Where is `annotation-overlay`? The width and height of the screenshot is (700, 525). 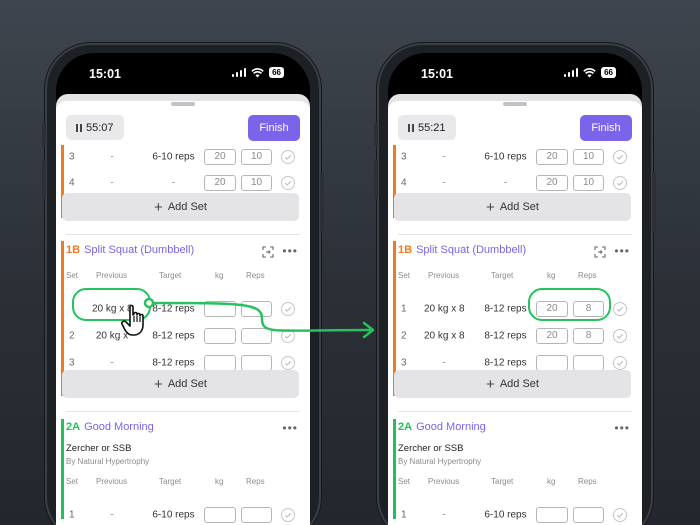
annotation-overlay is located at coordinates (248, 318).